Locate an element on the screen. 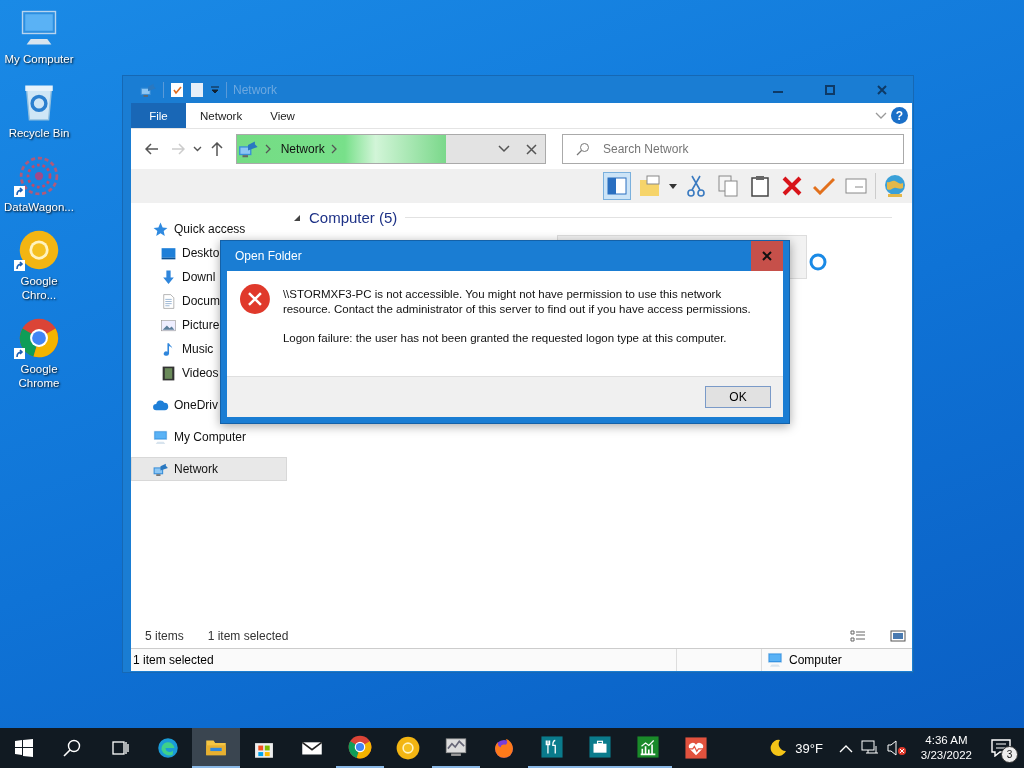 Image resolution: width=1024 pixels, height=768 pixels. help-button: ? is located at coordinates (899, 115).